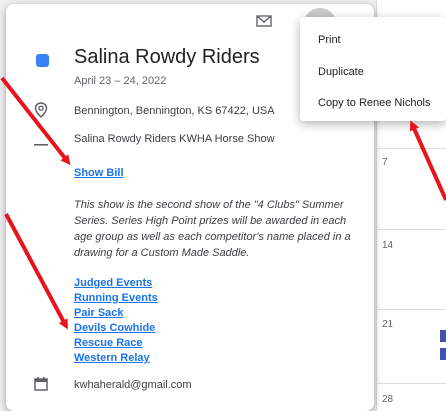  What do you see at coordinates (167, 57) in the screenshot?
I see `event-title: Salina Rowdy Riders` at bounding box center [167, 57].